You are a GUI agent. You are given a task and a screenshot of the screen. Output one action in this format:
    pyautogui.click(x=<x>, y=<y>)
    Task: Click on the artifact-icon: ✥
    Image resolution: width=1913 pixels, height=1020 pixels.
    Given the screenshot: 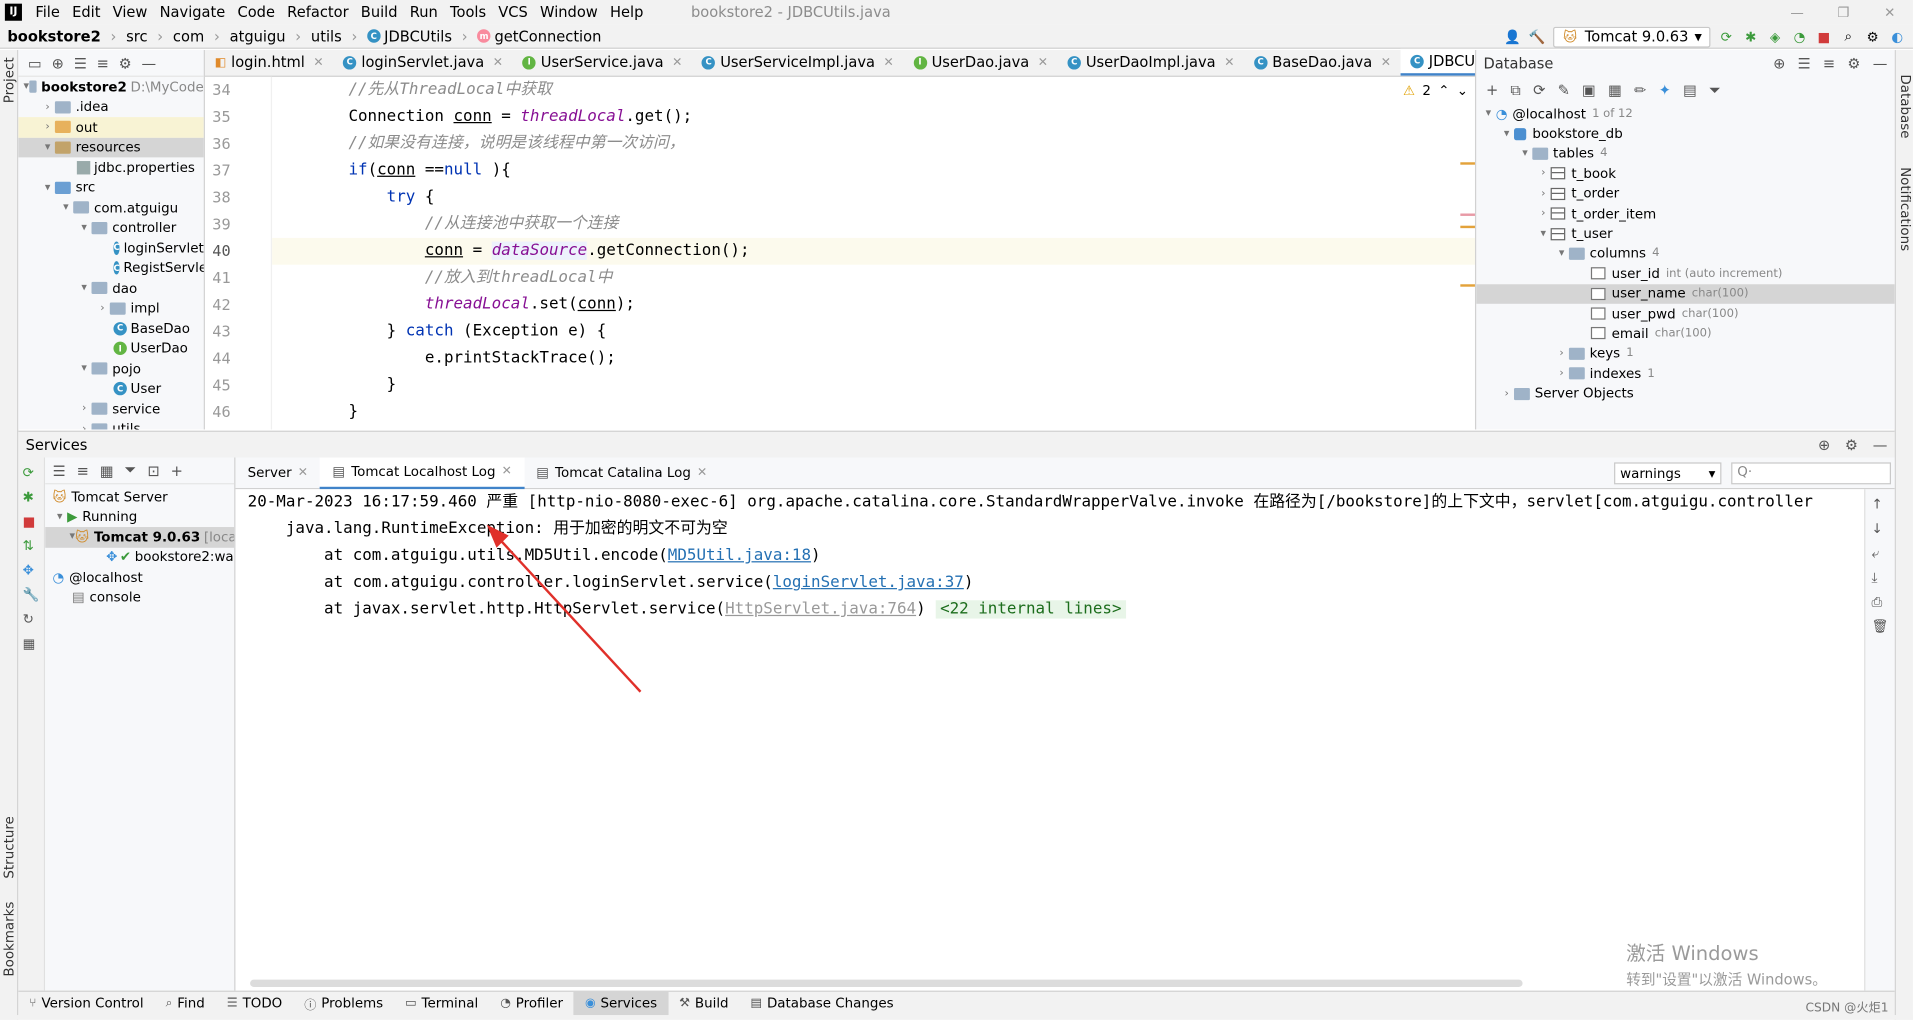 What is the action you would take?
    pyautogui.click(x=31, y=570)
    